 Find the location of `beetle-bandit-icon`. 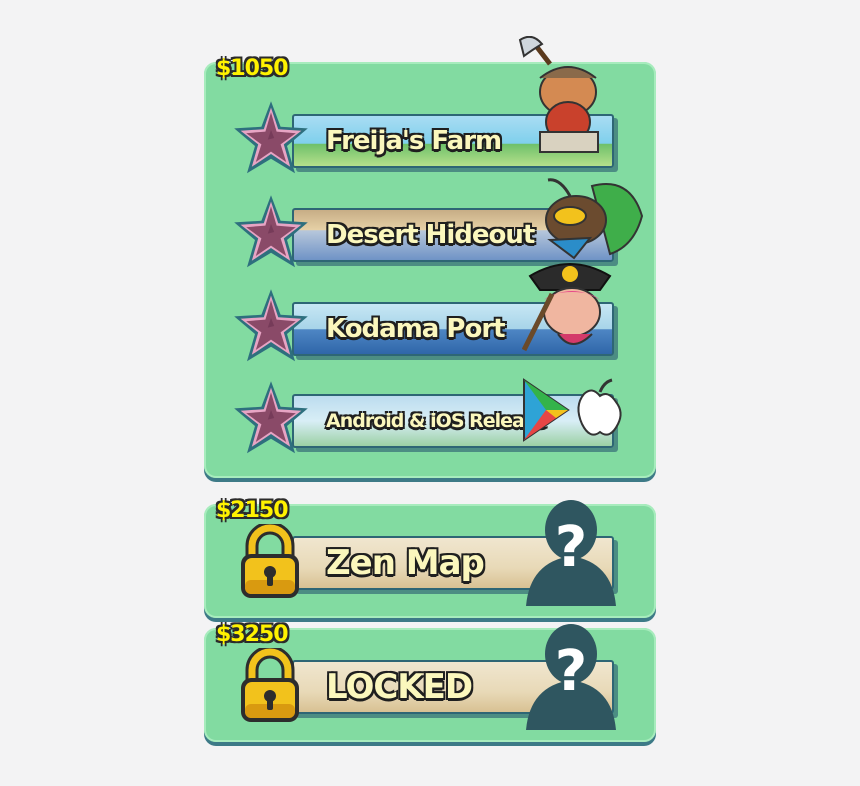

beetle-bandit-icon is located at coordinates (594, 219).